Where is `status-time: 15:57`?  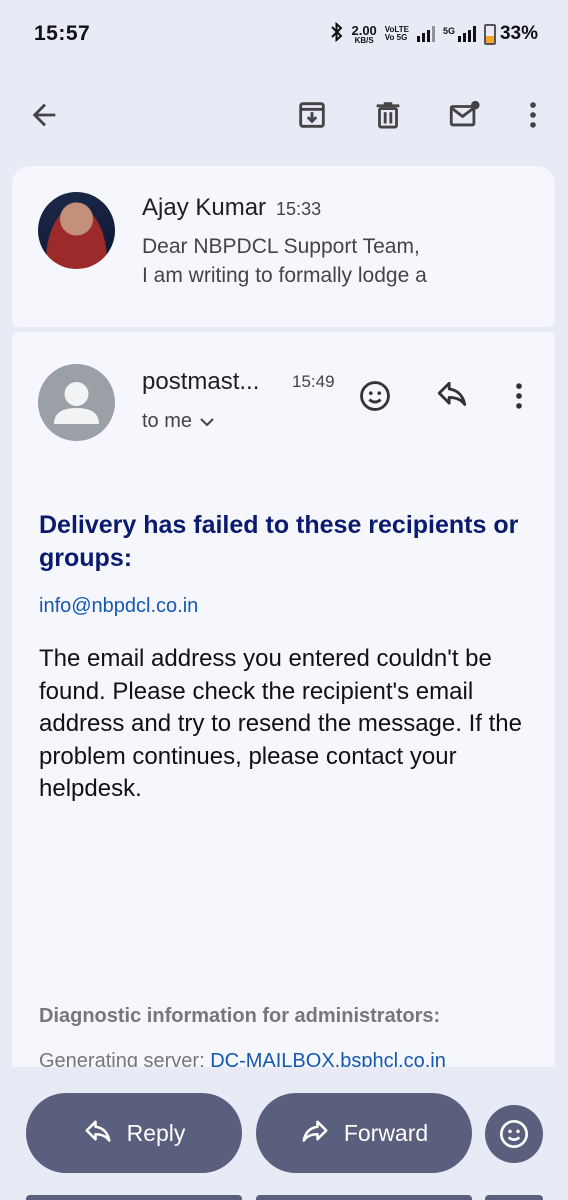 status-time: 15:57 is located at coordinates (62, 33).